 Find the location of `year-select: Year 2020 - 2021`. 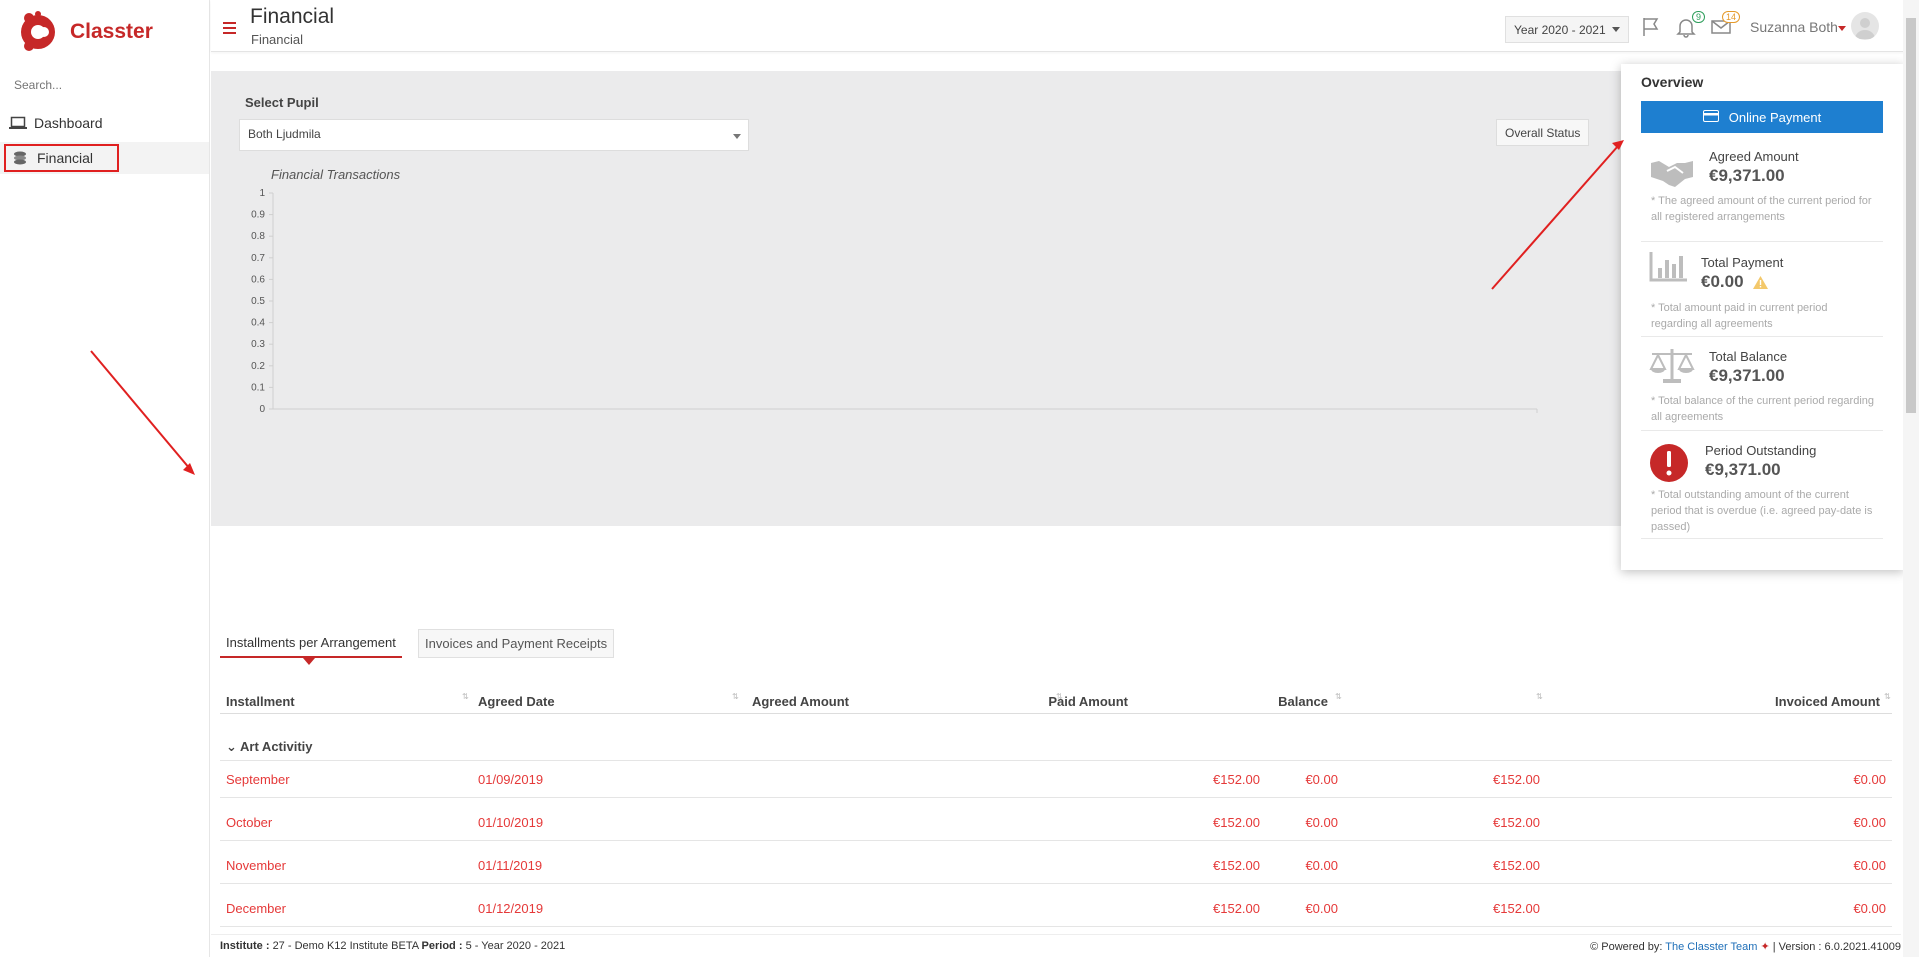

year-select: Year 2020 - 2021 is located at coordinates (1567, 29).